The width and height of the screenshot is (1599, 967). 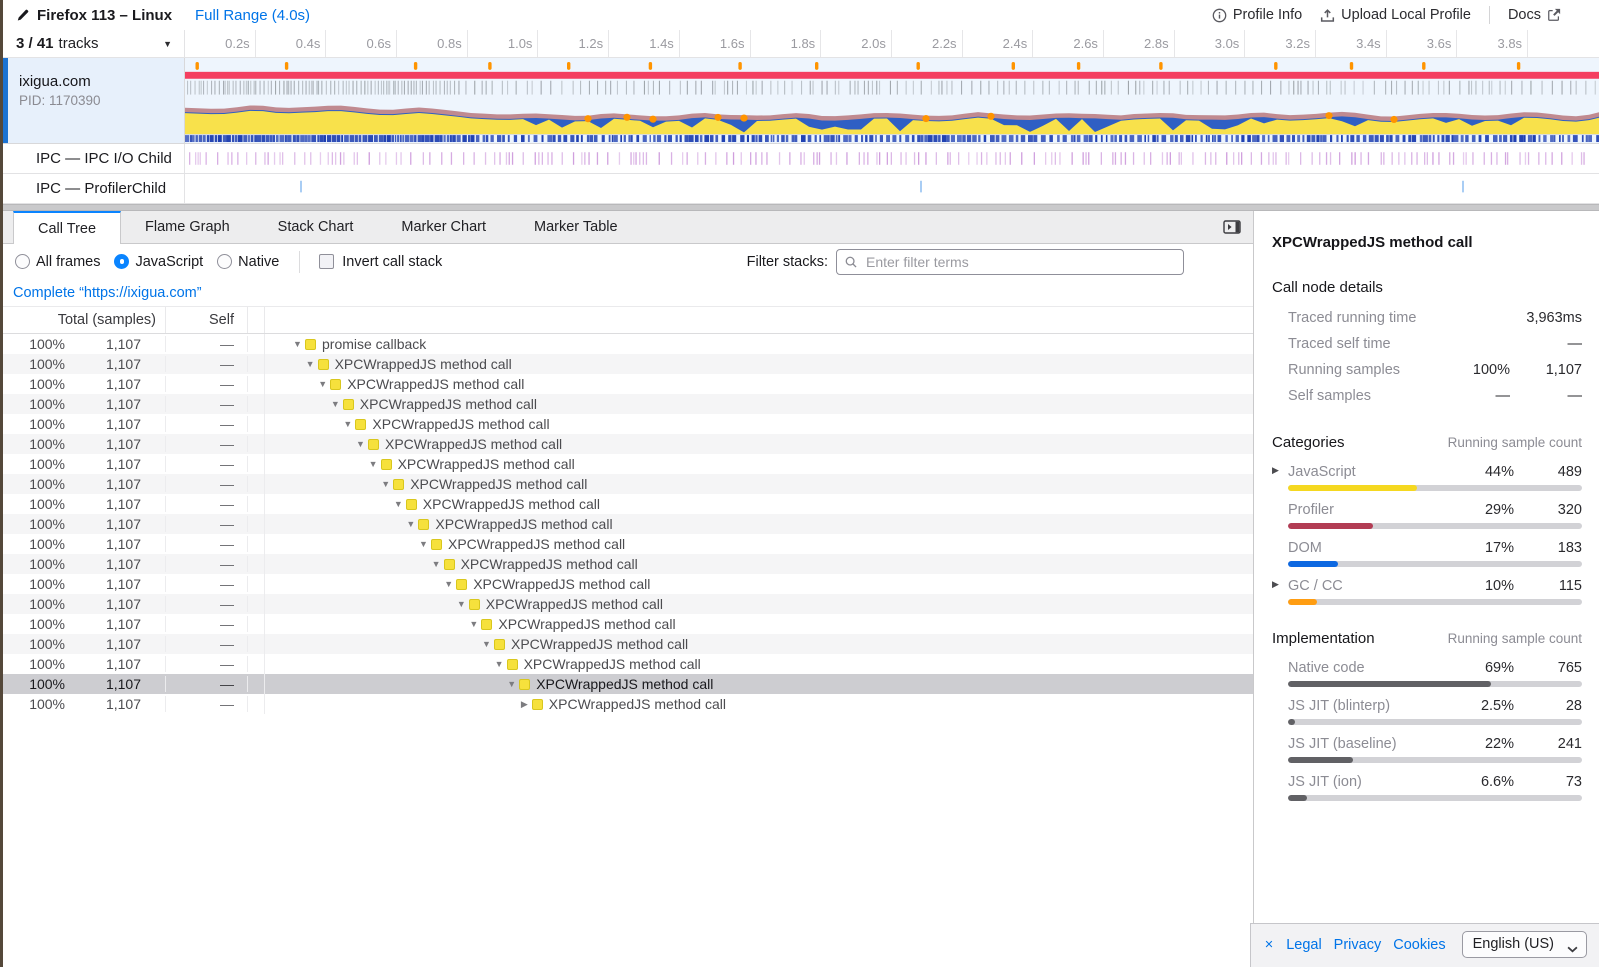 I want to click on ipc-io-marker-strip, so click(x=892, y=158).